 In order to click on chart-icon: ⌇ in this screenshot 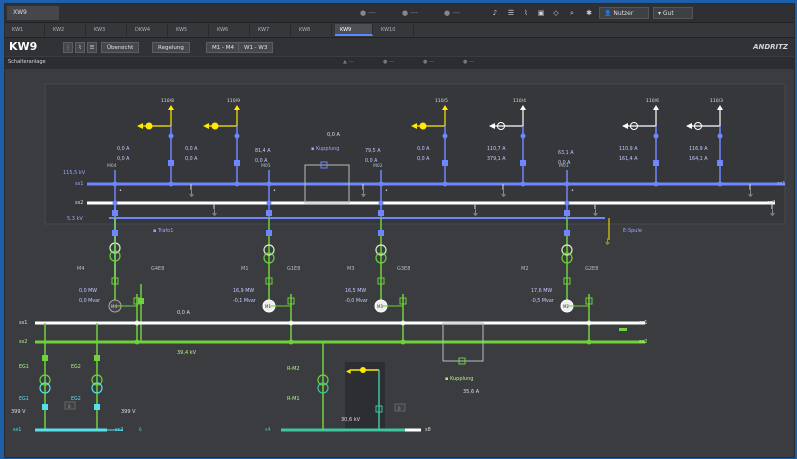, I will do `click(526, 13)`.